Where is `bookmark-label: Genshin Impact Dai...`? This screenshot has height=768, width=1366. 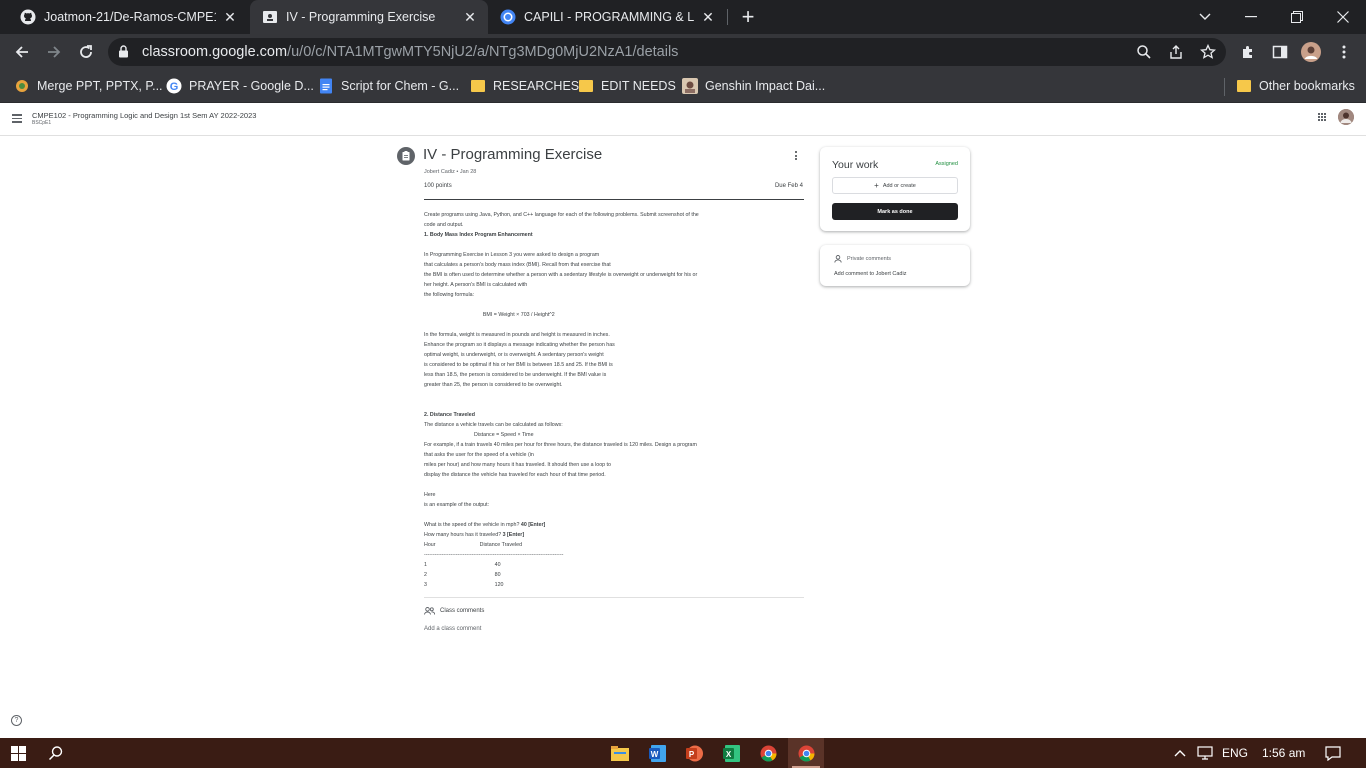
bookmark-label: Genshin Impact Dai... is located at coordinates (765, 86).